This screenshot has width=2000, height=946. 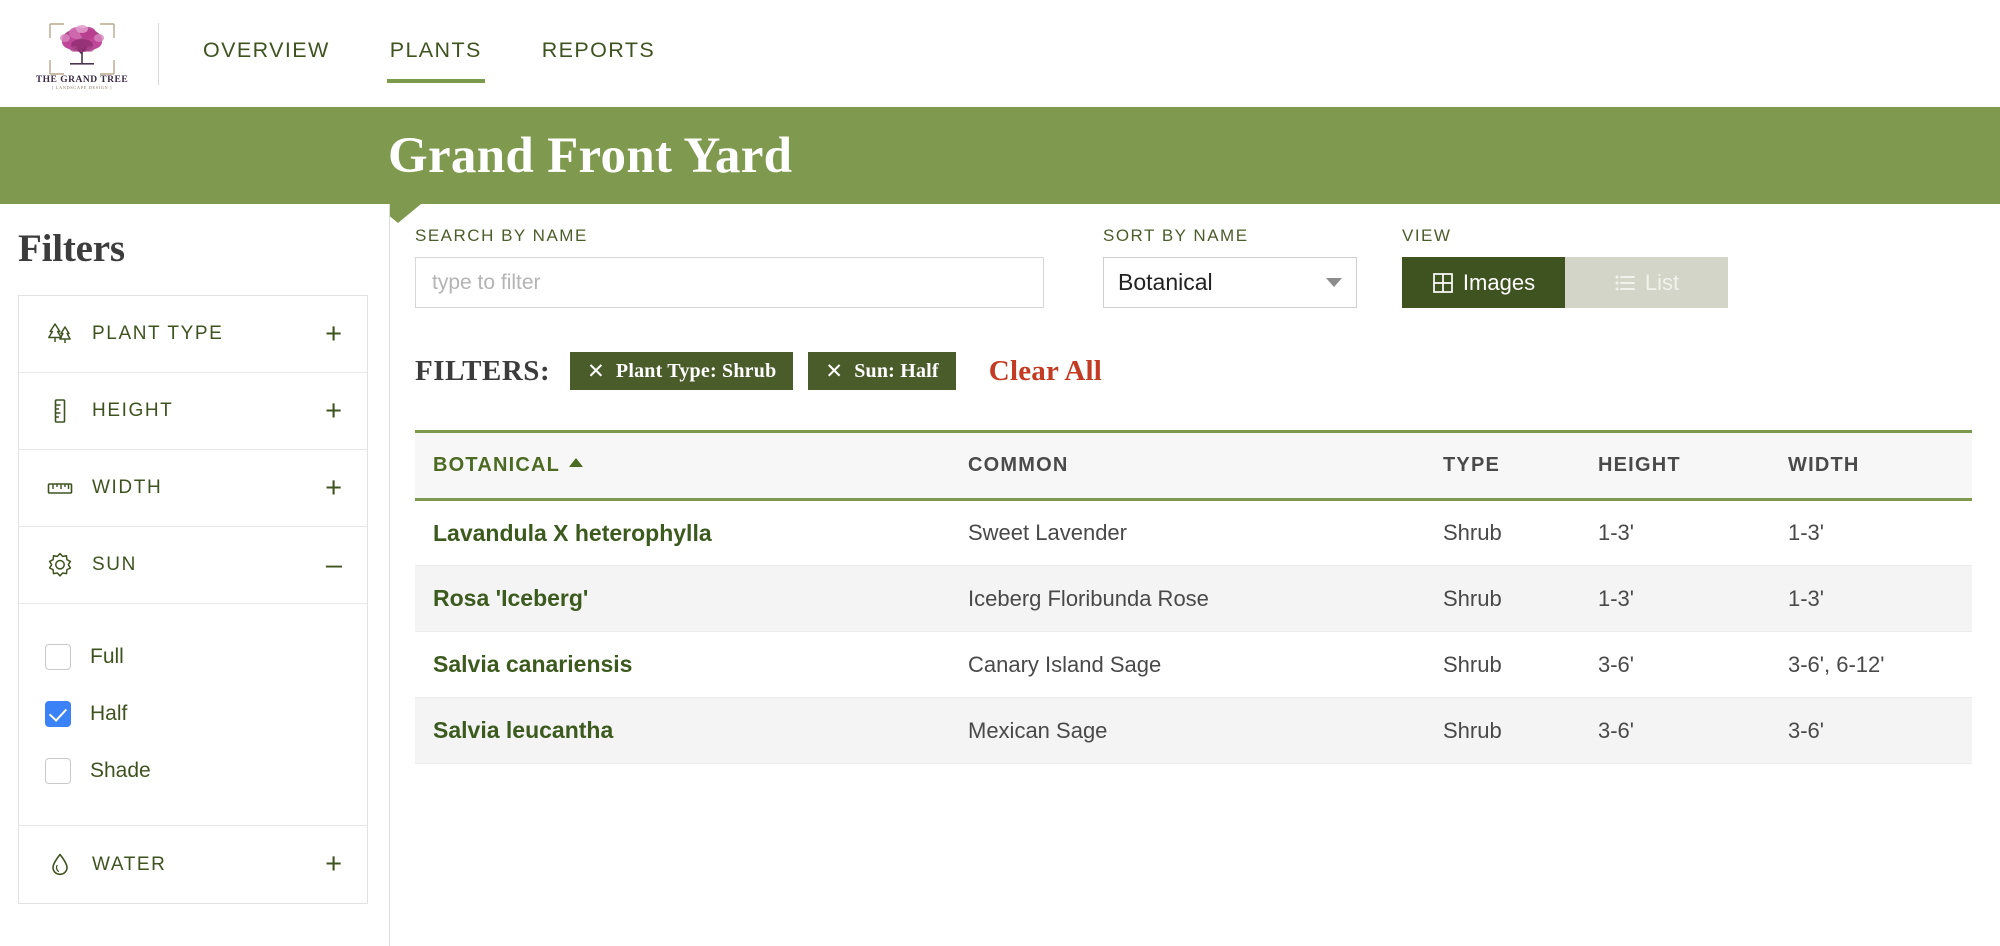 What do you see at coordinates (1502, 466) in the screenshot?
I see `column-header-type: TYPE` at bounding box center [1502, 466].